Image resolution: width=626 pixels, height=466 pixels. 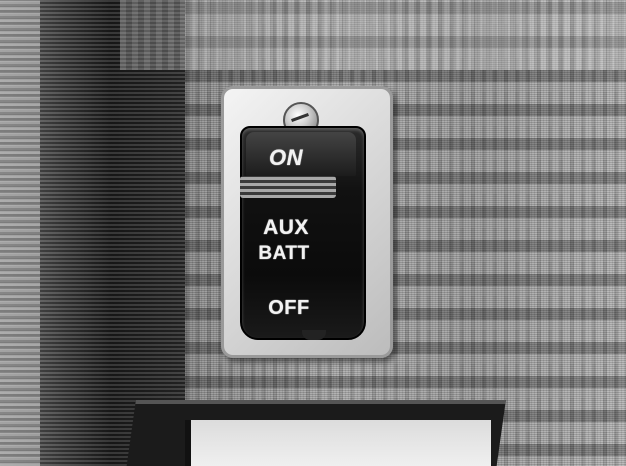 I want to click on wall-texture-edge, so click(x=20, y=233).